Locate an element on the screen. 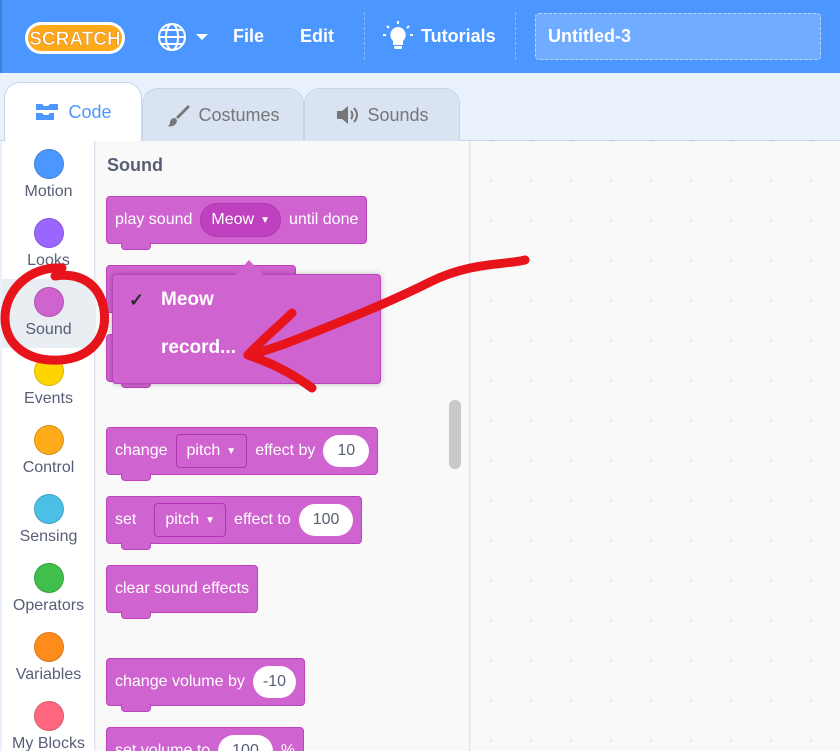  block-text: until done is located at coordinates (323, 219).